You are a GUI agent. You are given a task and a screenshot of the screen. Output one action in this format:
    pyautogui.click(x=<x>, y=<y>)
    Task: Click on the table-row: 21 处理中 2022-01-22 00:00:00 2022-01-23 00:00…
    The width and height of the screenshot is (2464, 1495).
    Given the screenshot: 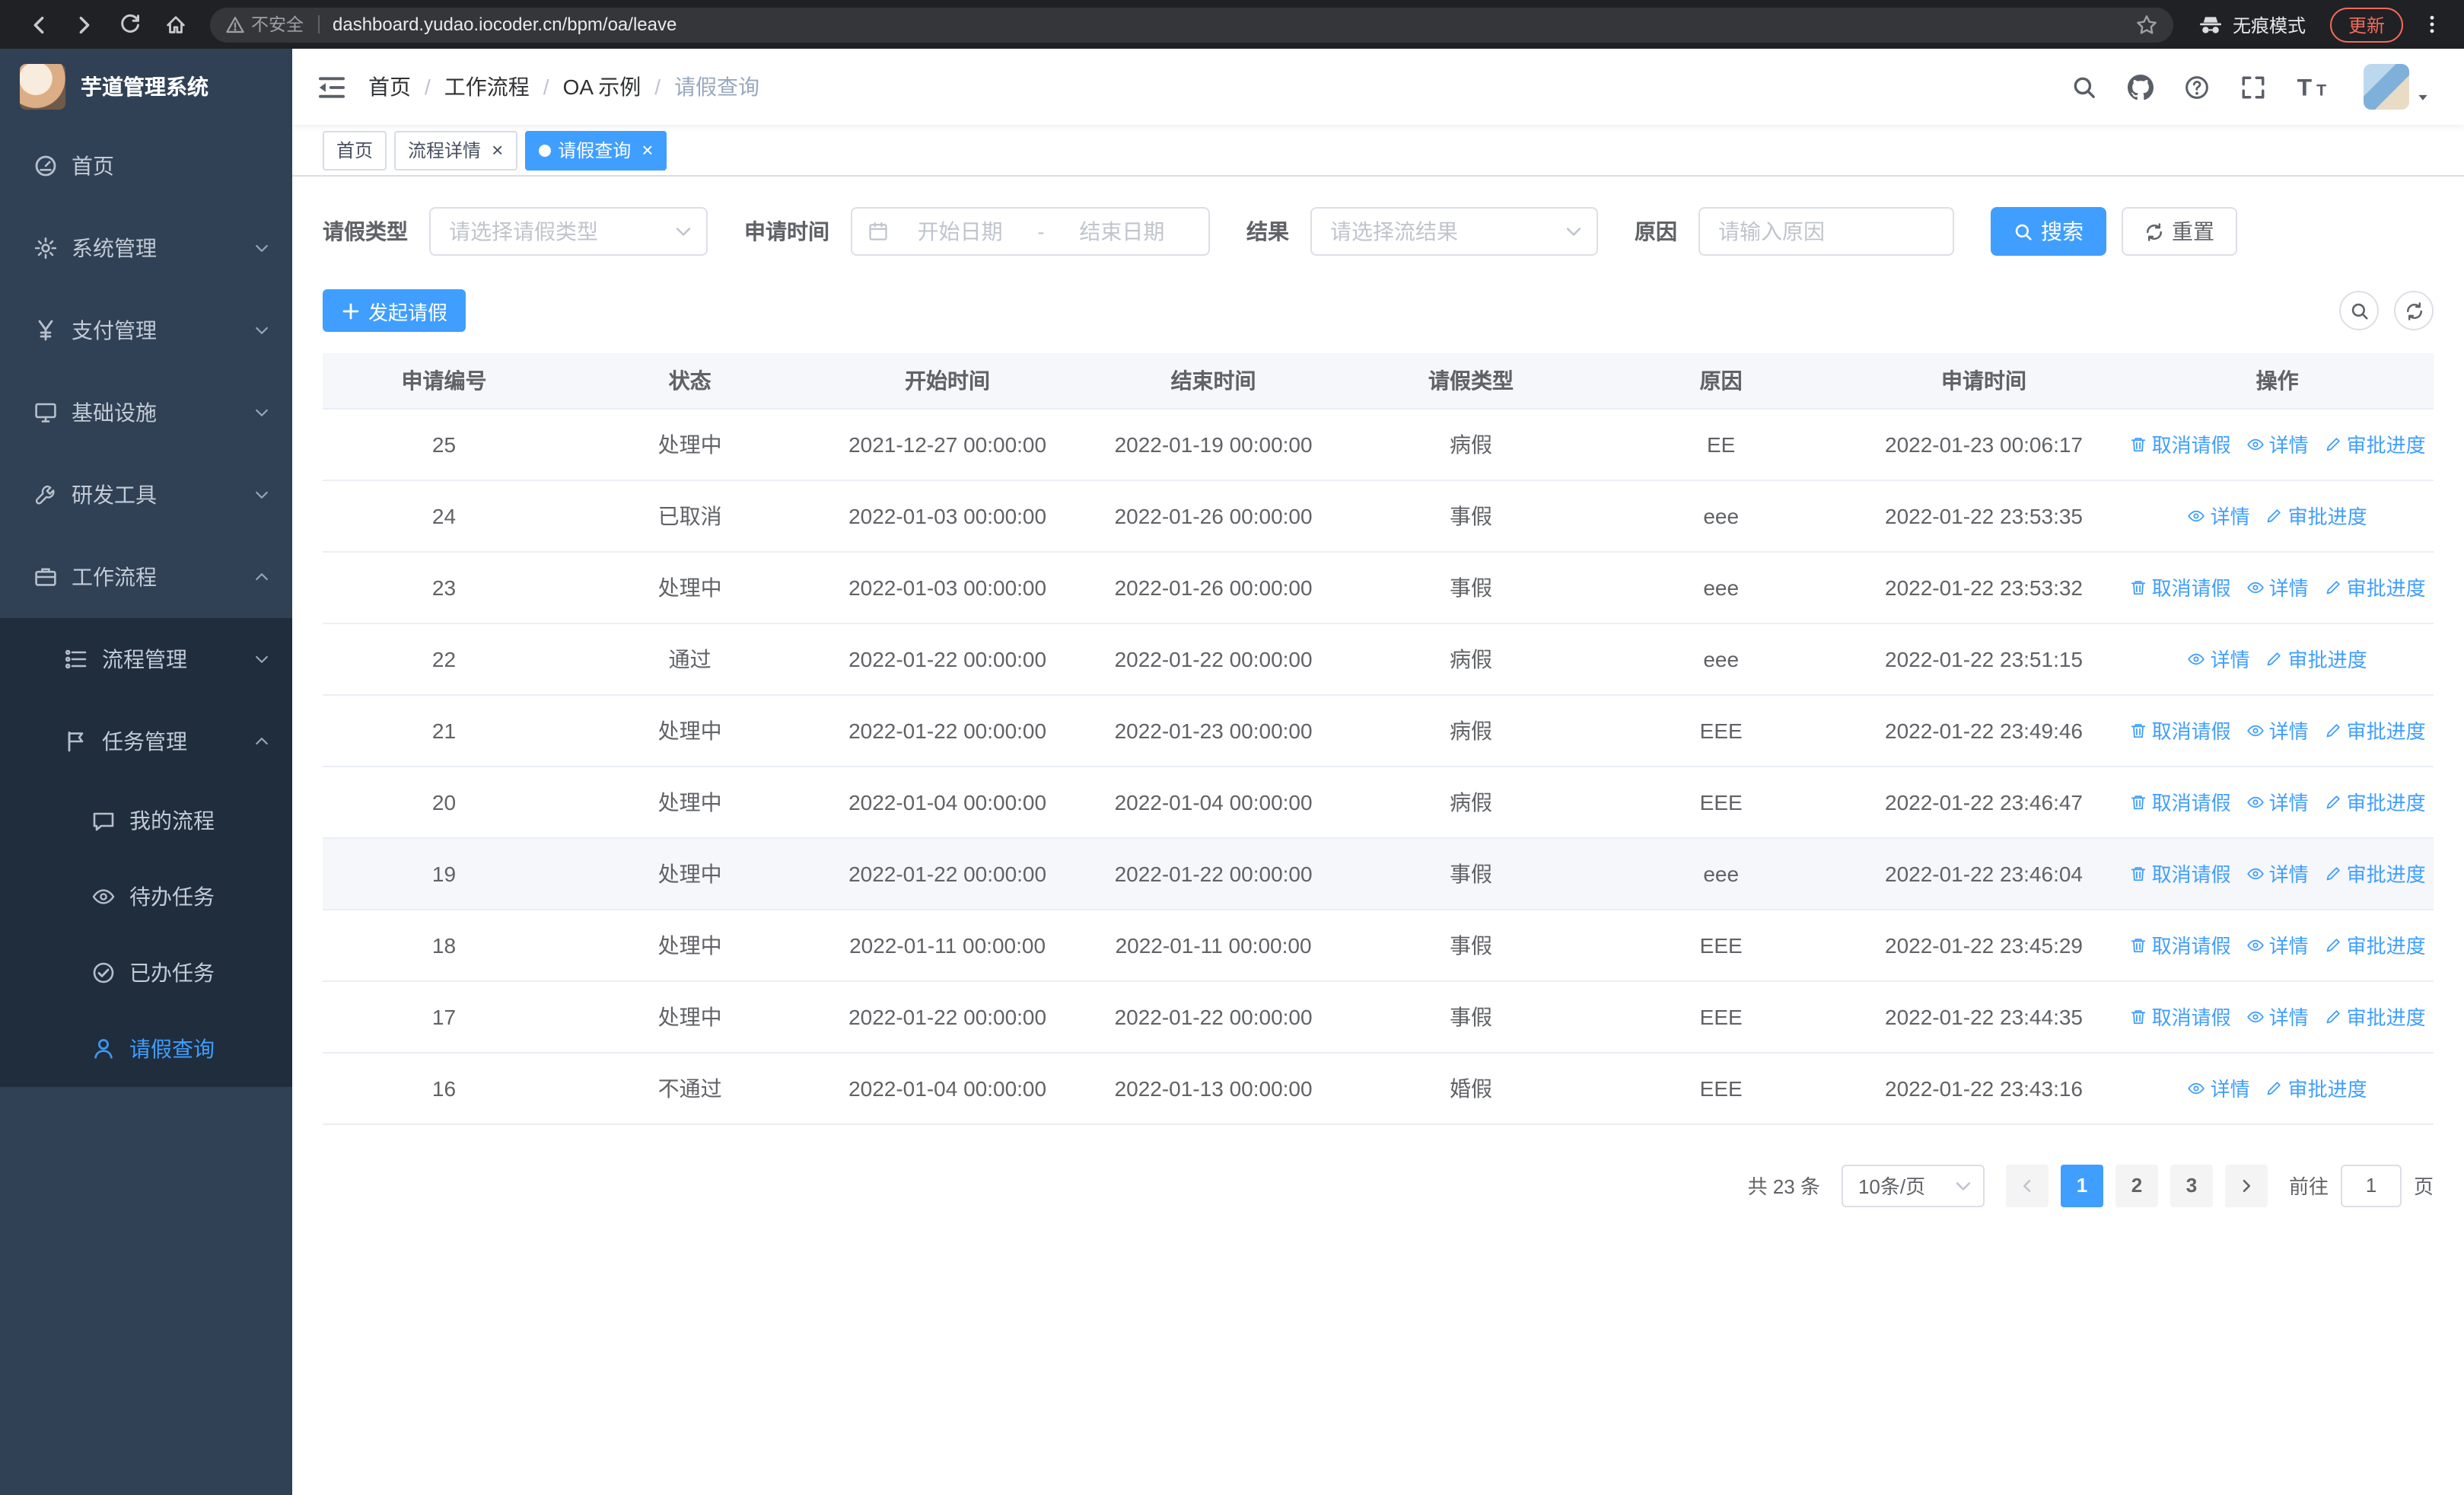 What is the action you would take?
    pyautogui.click(x=1378, y=731)
    